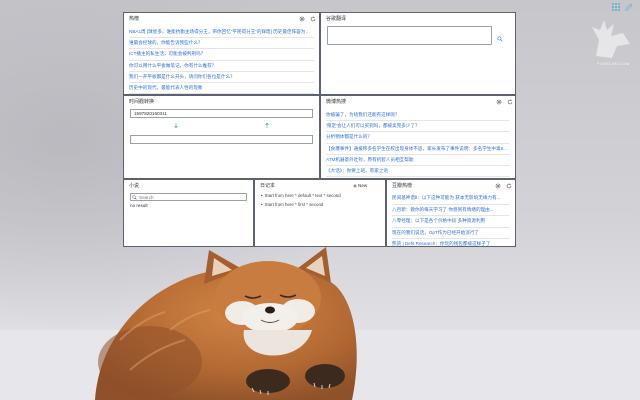  Describe the element at coordinates (221, 66) in the screenshot. I see `list-item: 你可以用什么平板做笔记，你有什么推荐？` at that location.